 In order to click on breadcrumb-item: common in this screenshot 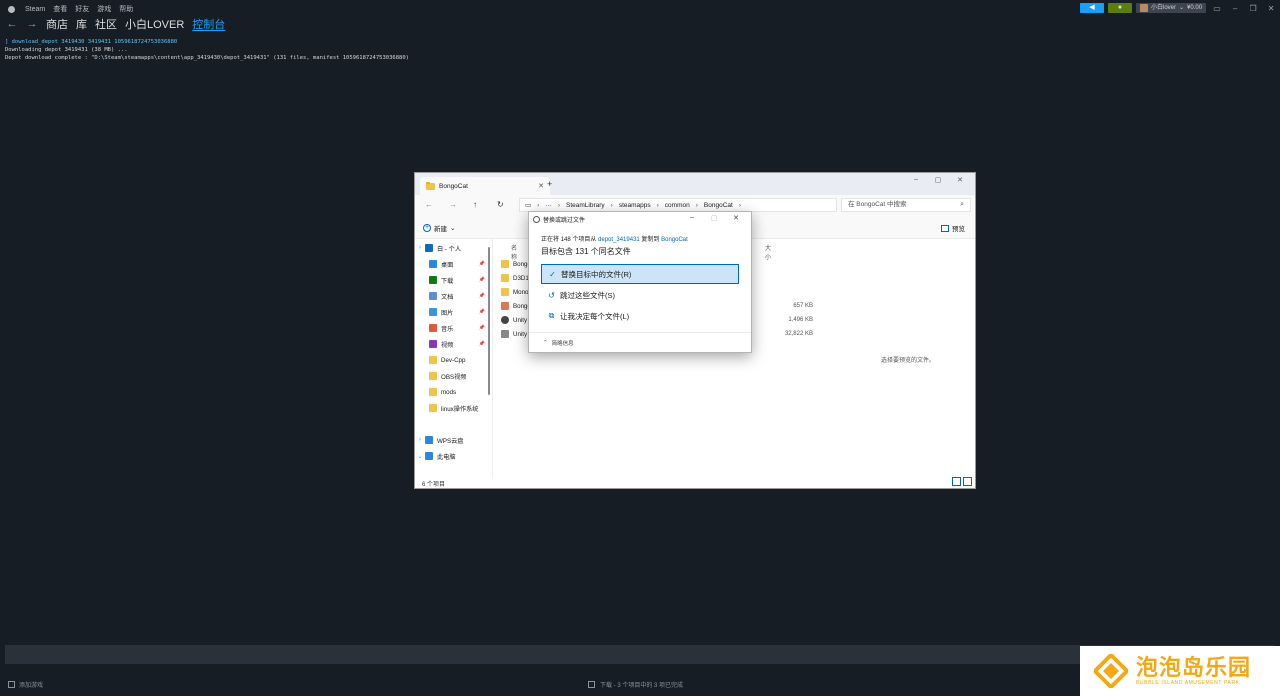, I will do `click(677, 205)`.